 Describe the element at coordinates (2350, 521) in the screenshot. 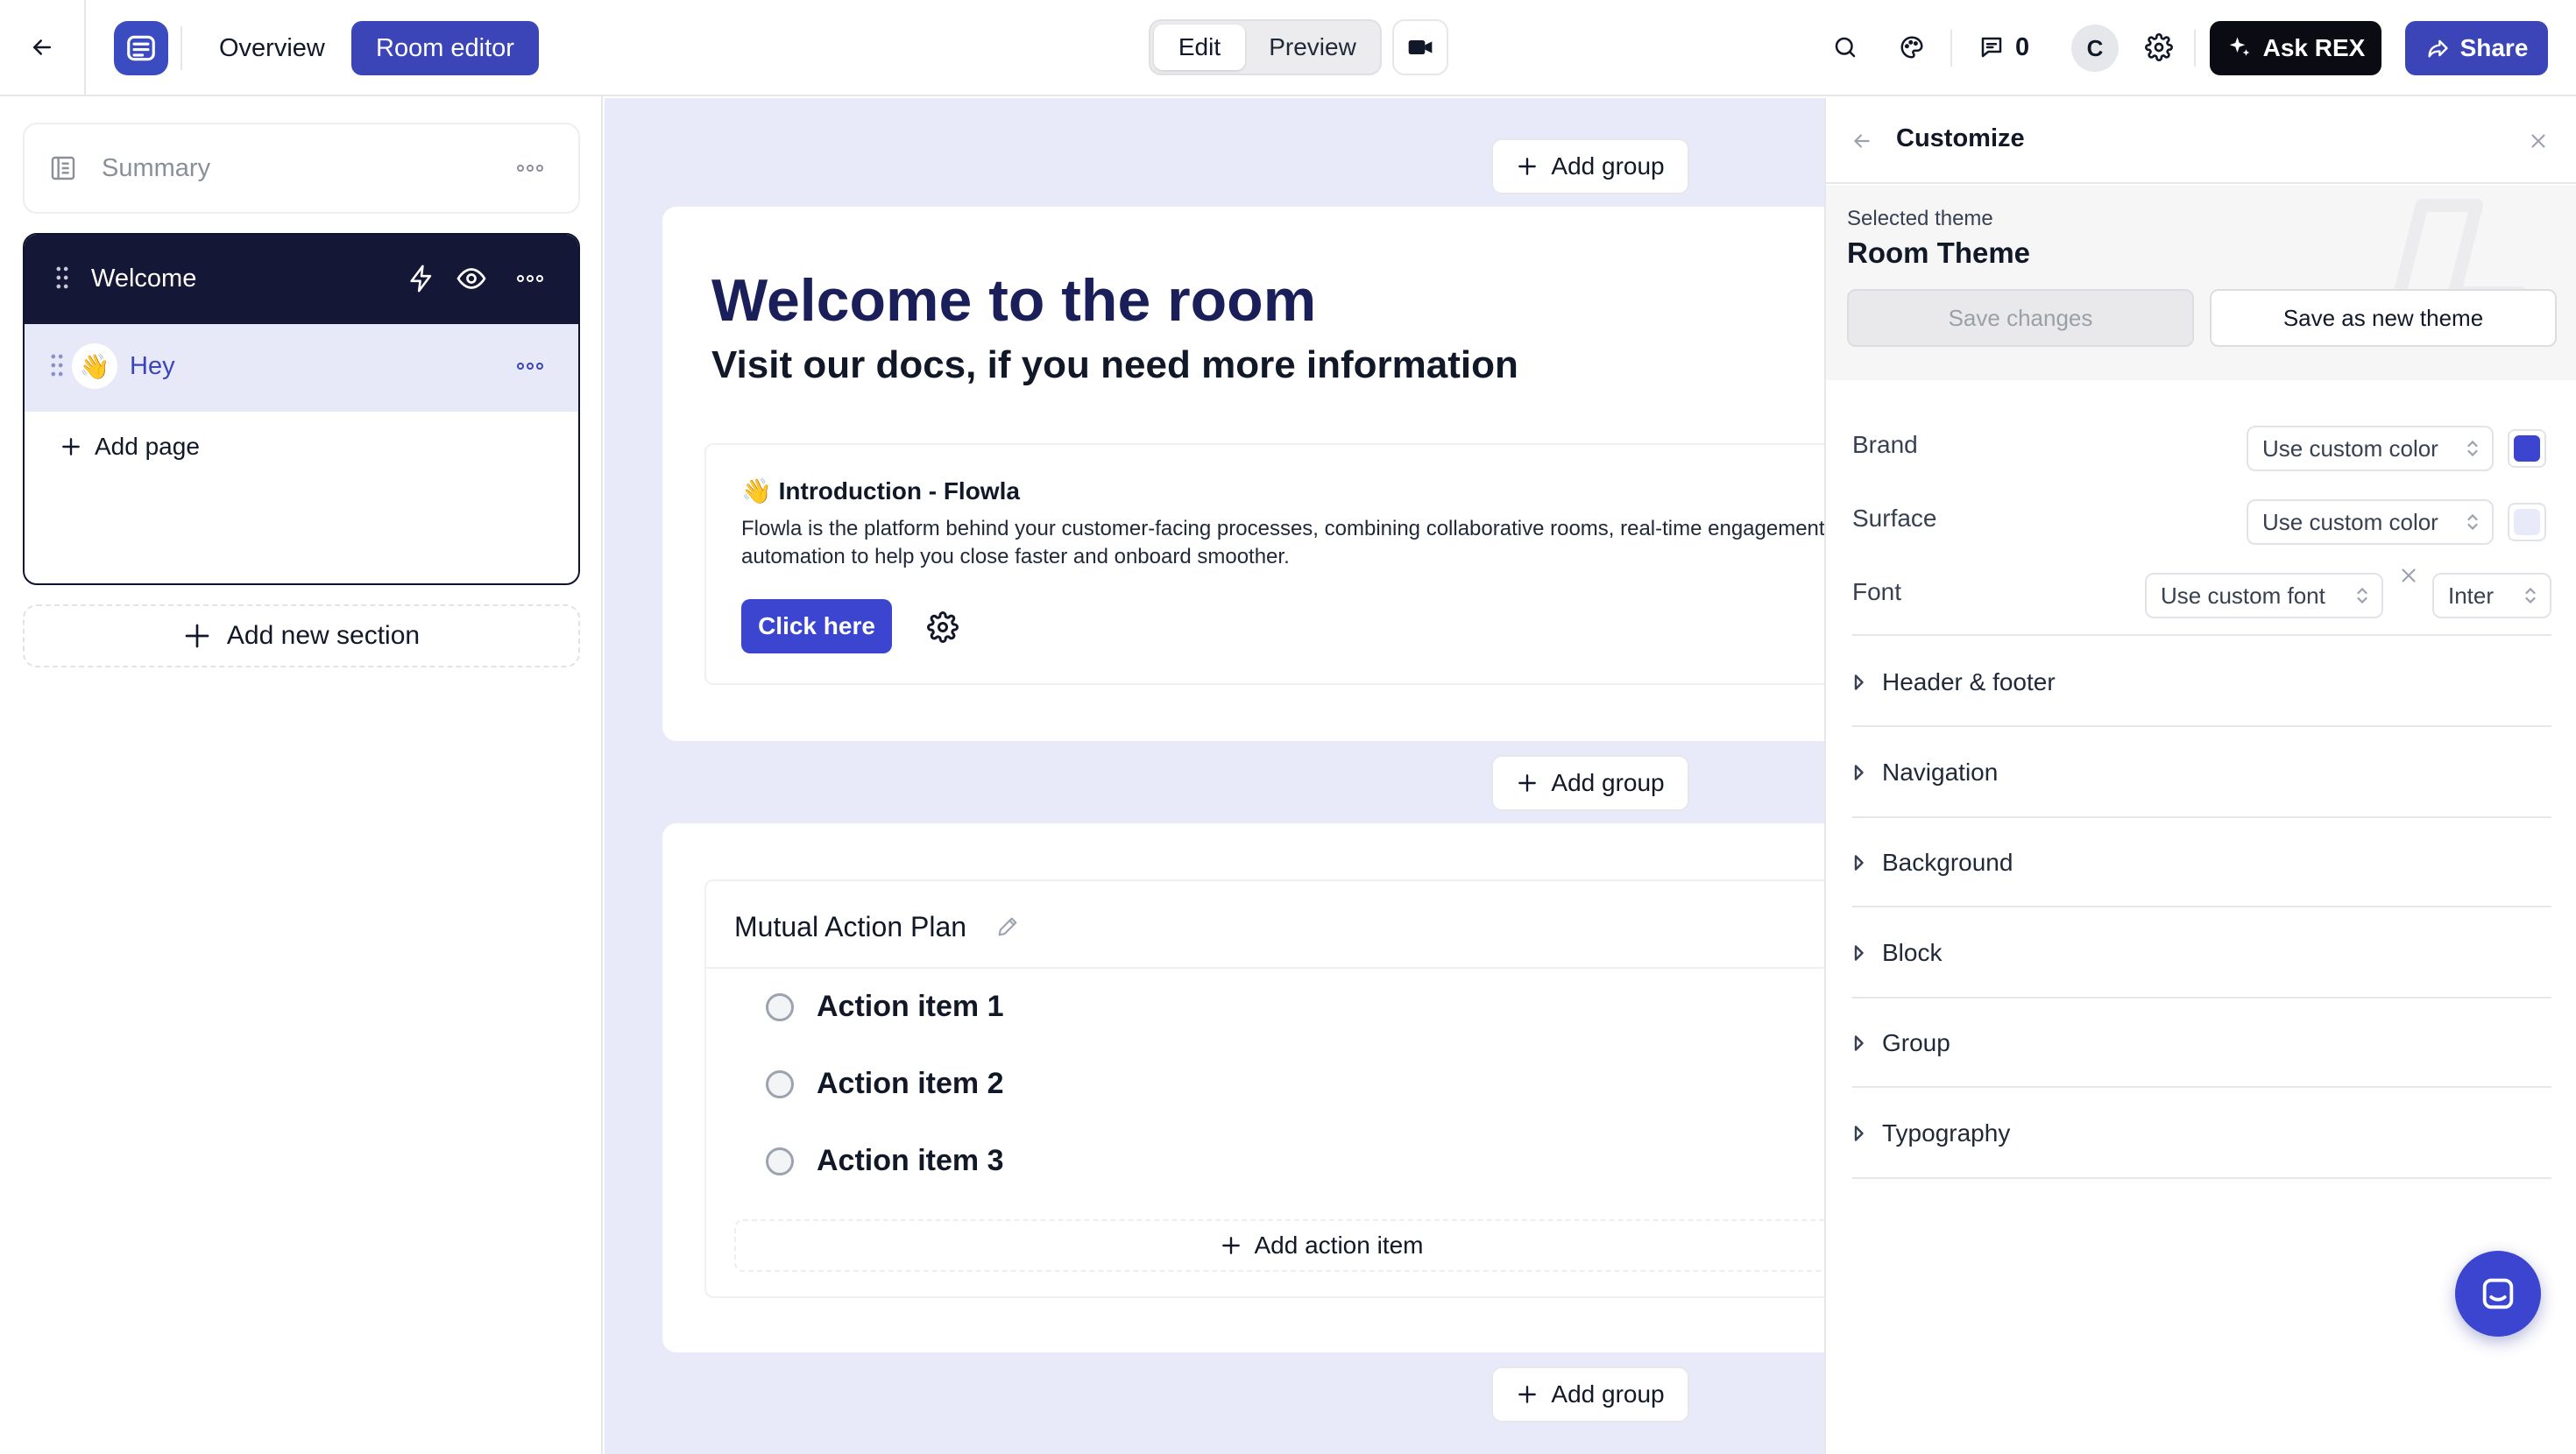

I see `surface-mode-value: Use custom color` at that location.